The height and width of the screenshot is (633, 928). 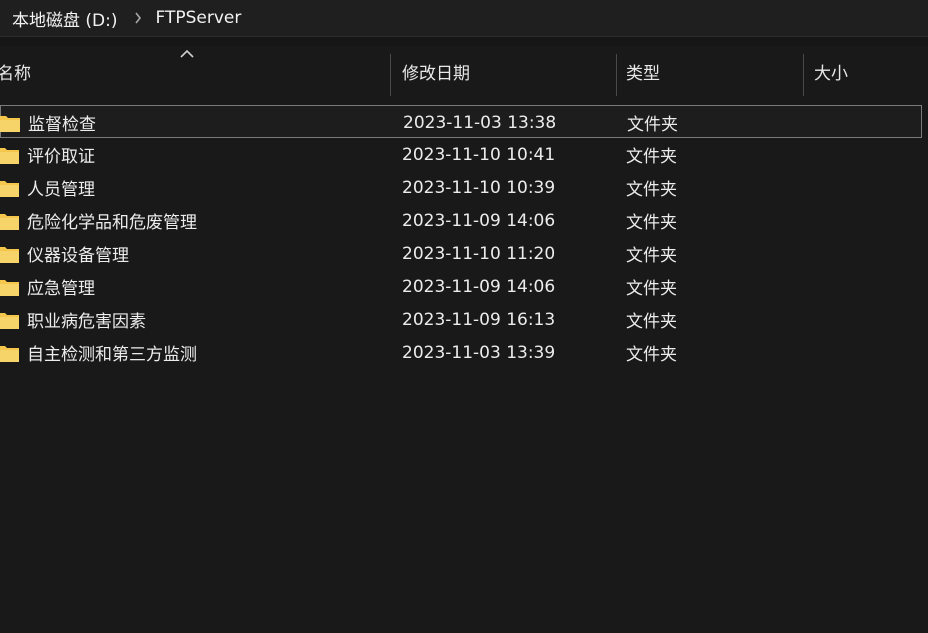 What do you see at coordinates (65, 18) in the screenshot?
I see `breadcrumb-drive-d: 本地磁盘 (D:)` at bounding box center [65, 18].